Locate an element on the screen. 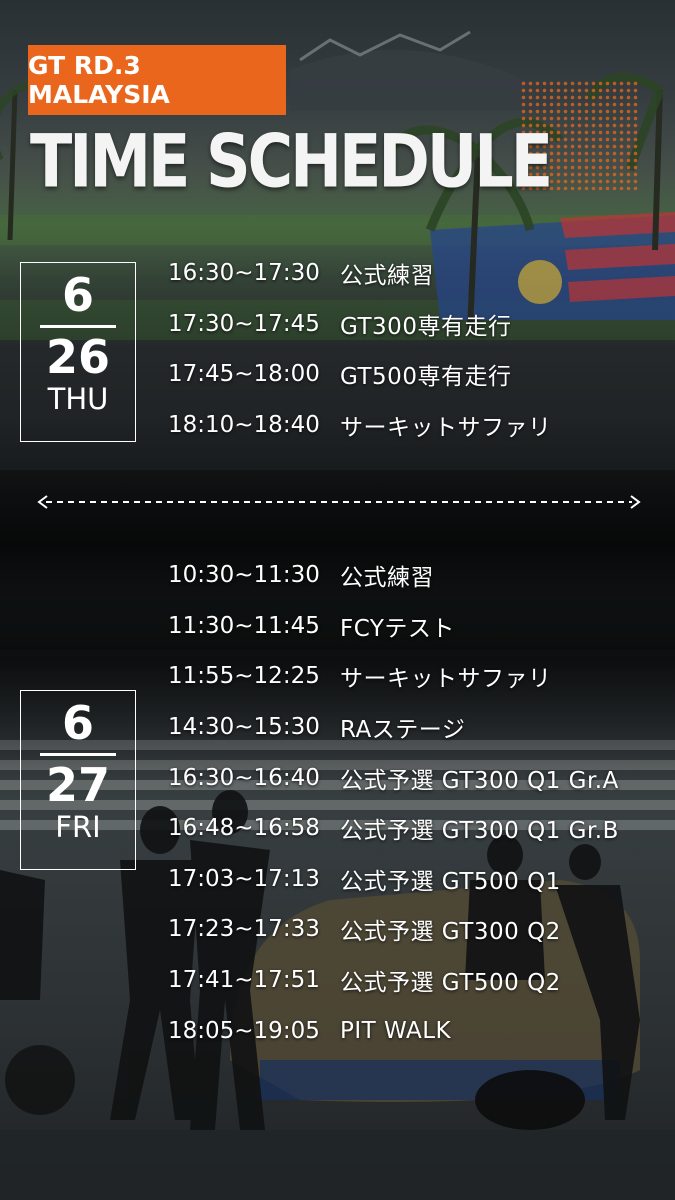  schedule-event: 公式予選 GT300 Q2 is located at coordinates (450, 932).